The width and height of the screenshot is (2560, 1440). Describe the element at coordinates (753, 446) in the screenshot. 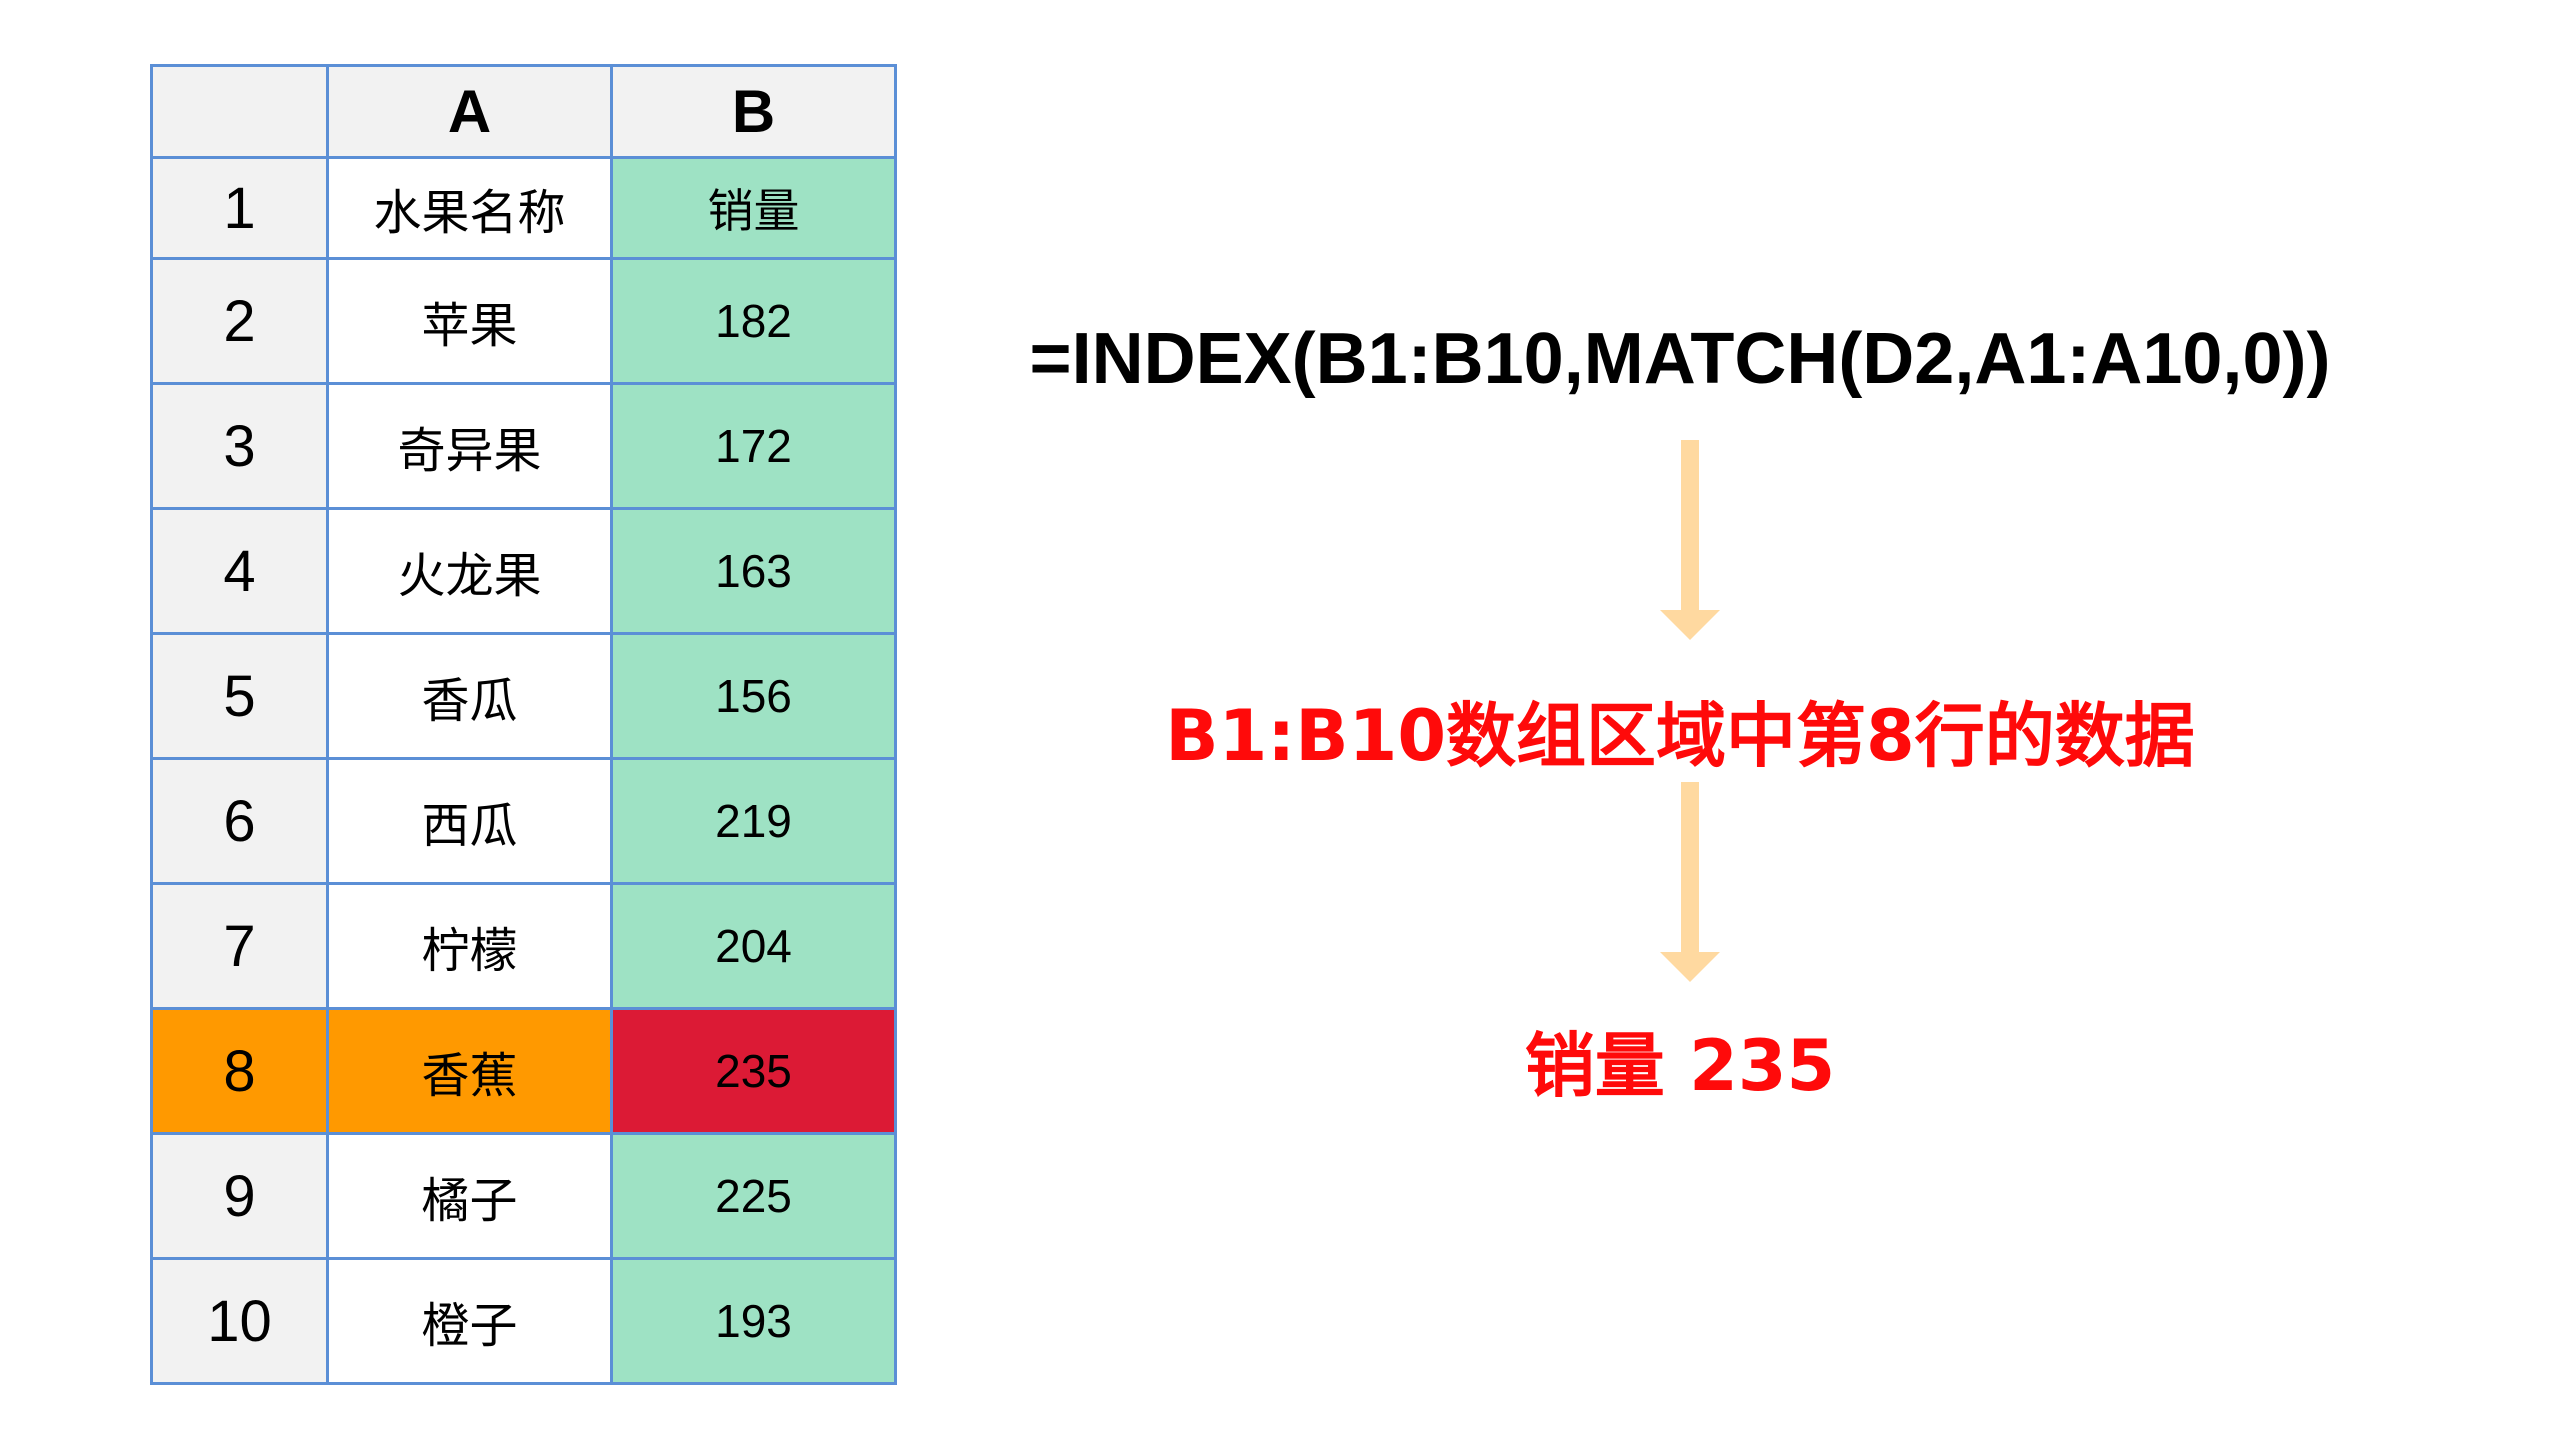

I see `cell-b3: 172` at that location.